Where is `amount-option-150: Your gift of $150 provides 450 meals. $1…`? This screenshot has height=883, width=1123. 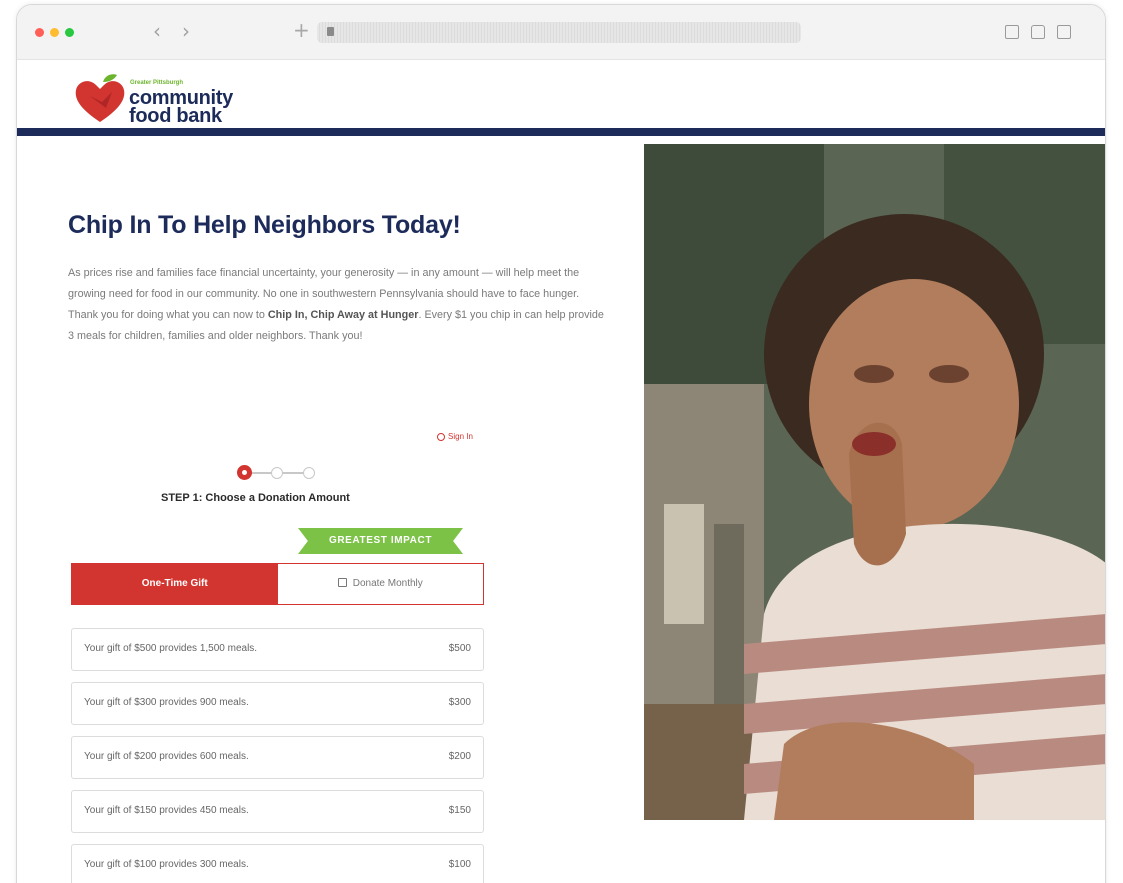 amount-option-150: Your gift of $150 provides 450 meals. $1… is located at coordinates (277, 811).